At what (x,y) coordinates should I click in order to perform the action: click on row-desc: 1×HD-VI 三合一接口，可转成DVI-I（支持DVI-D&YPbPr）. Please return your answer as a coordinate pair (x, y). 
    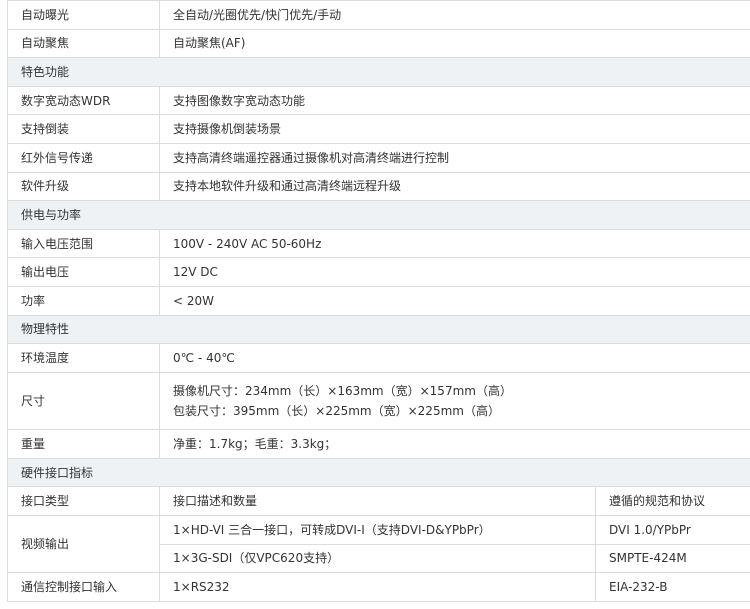
    Looking at the image, I should click on (377, 530).